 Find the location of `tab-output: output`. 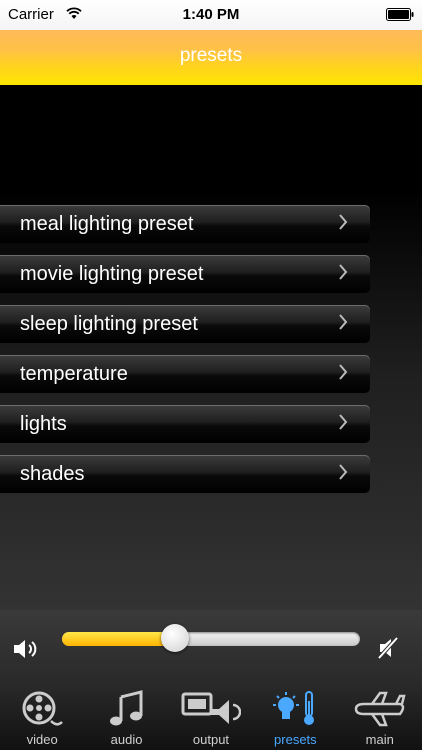

tab-output: output is located at coordinates (211, 716).